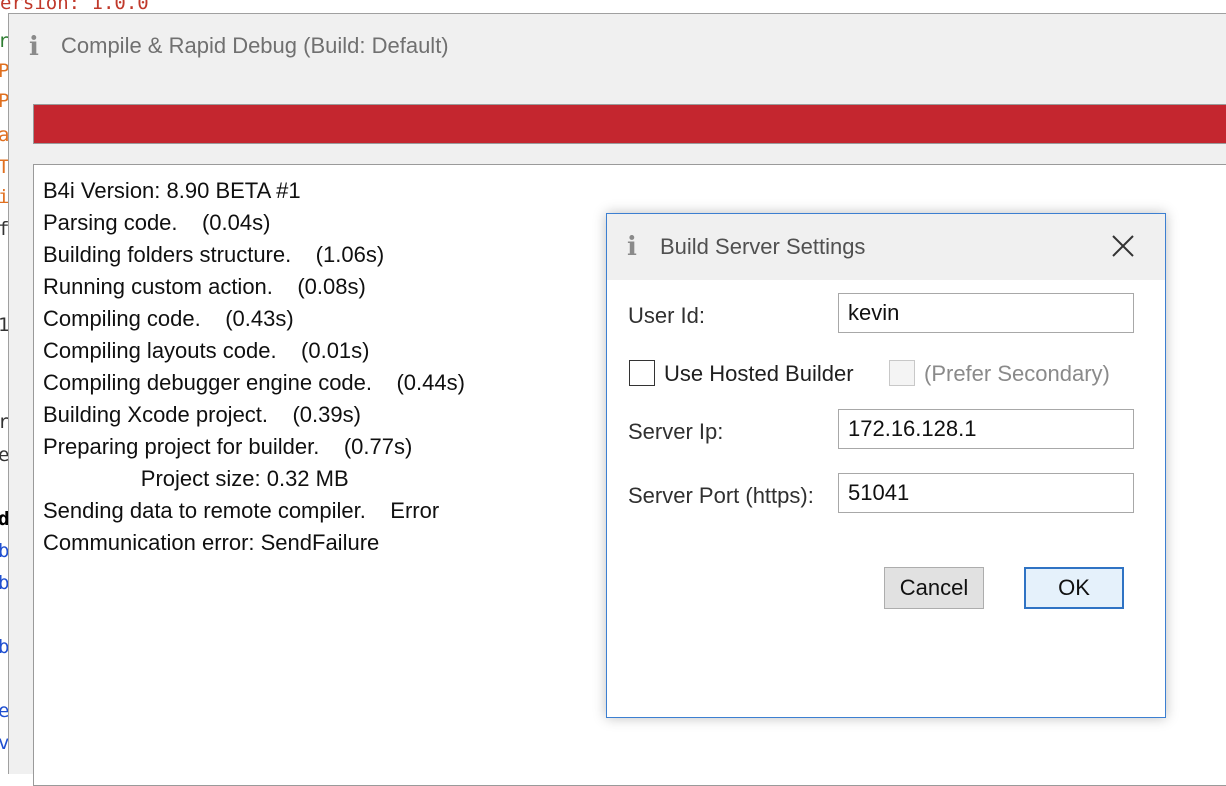 The width and height of the screenshot is (1226, 786). I want to click on compile-window-title: Compile & Rapid Debug (Build: Default), so click(255, 45).